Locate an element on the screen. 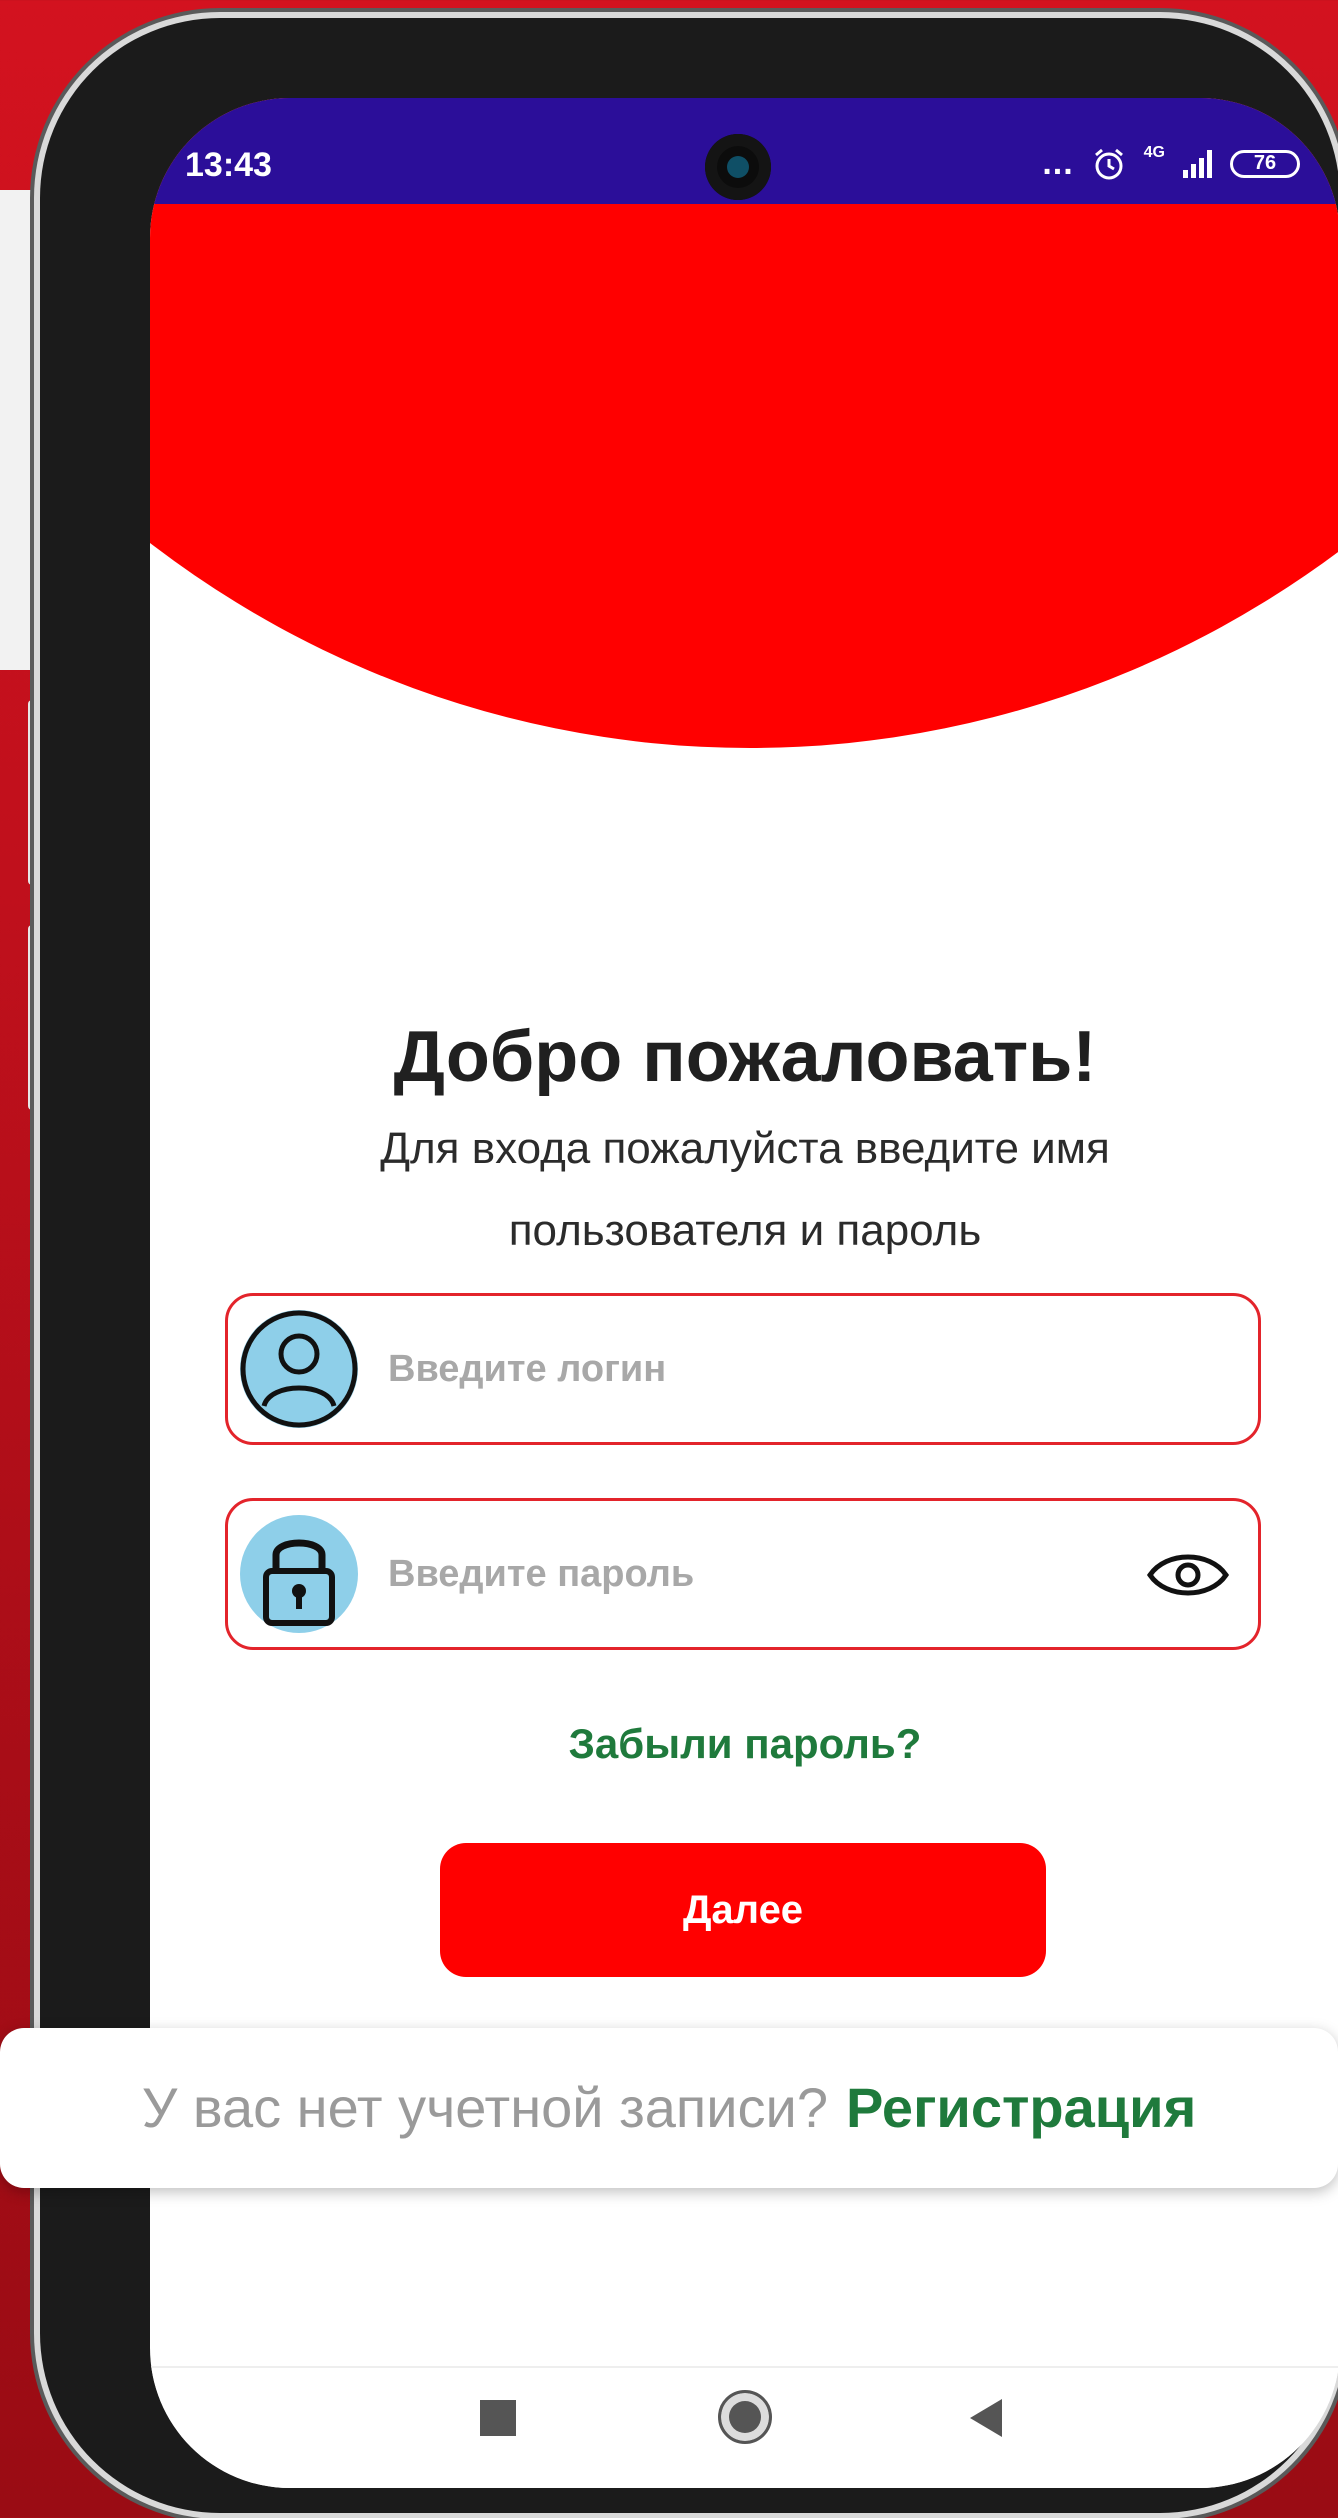 This screenshot has height=2518, width=1338. forgot-password-link: Забыли пароль? is located at coordinates (744, 1744).